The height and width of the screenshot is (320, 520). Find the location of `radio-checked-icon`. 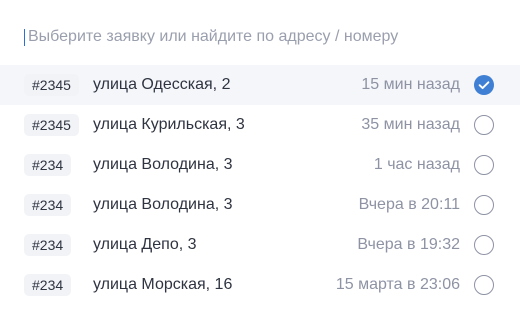

radio-checked-icon is located at coordinates (484, 85).